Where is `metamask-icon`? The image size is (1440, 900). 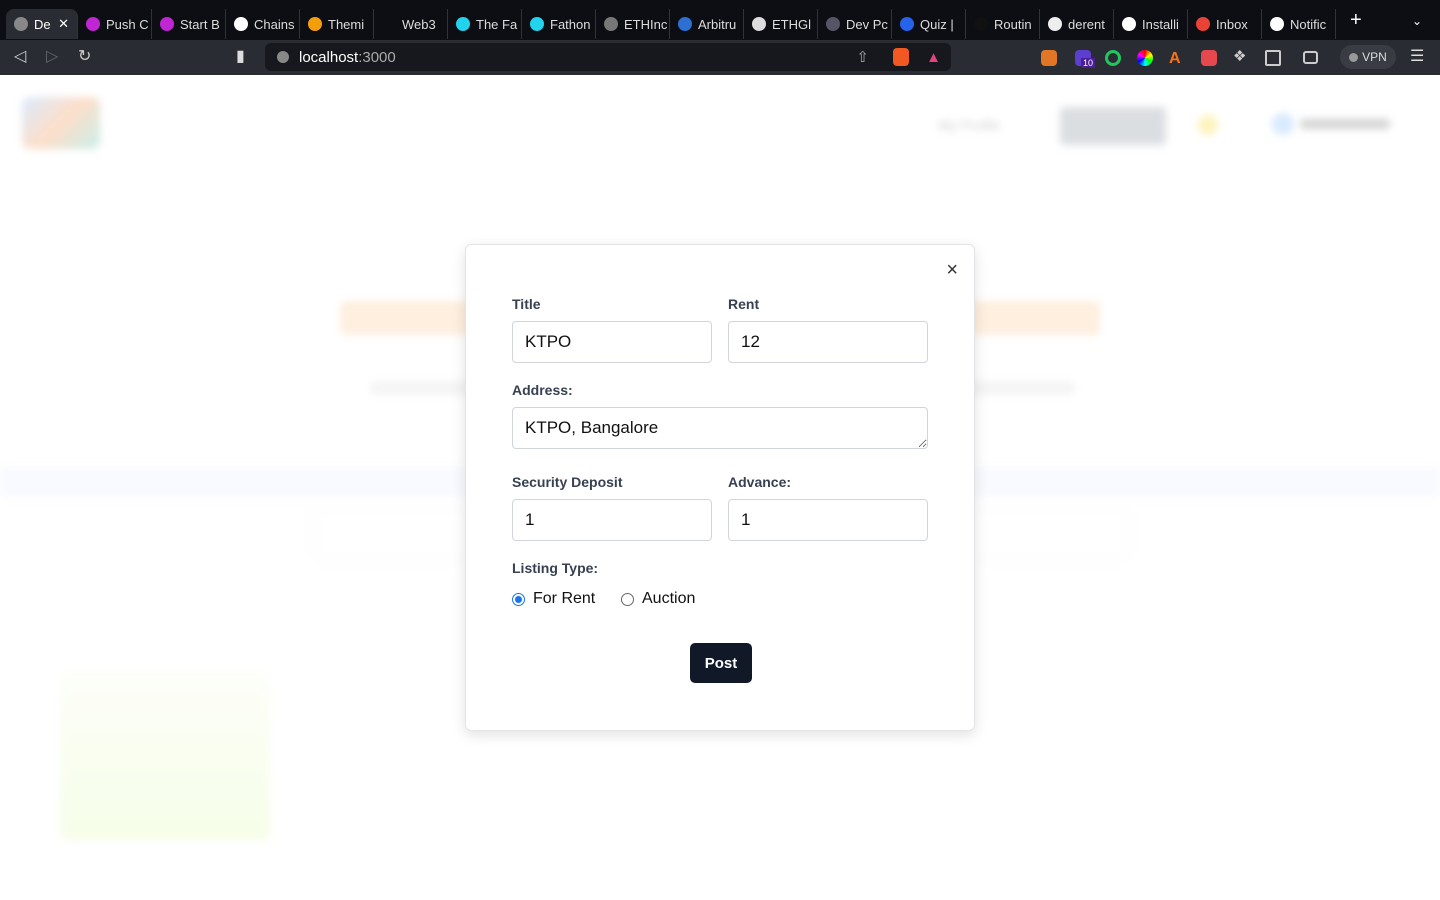 metamask-icon is located at coordinates (1049, 58).